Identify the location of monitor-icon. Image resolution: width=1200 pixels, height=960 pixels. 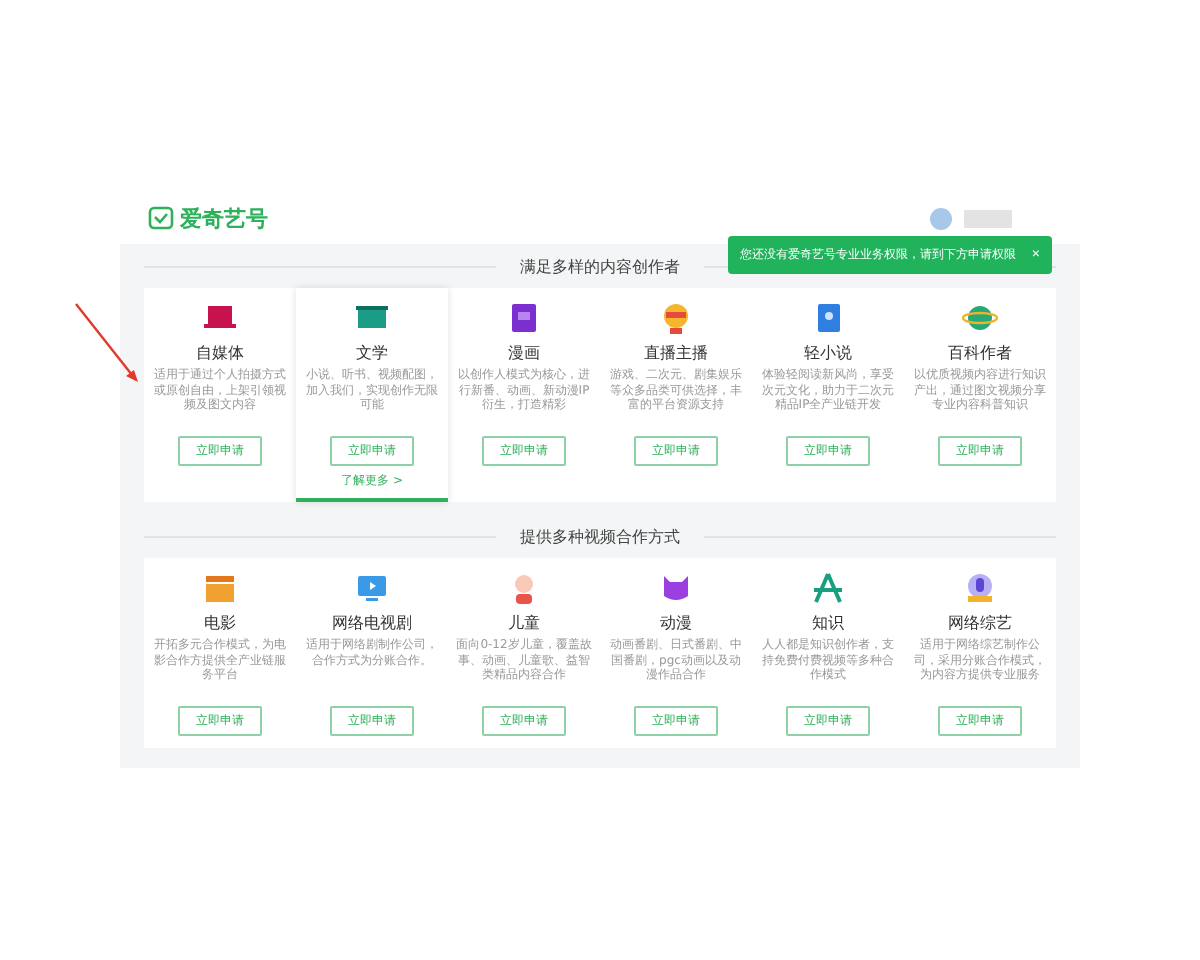
(372, 588).